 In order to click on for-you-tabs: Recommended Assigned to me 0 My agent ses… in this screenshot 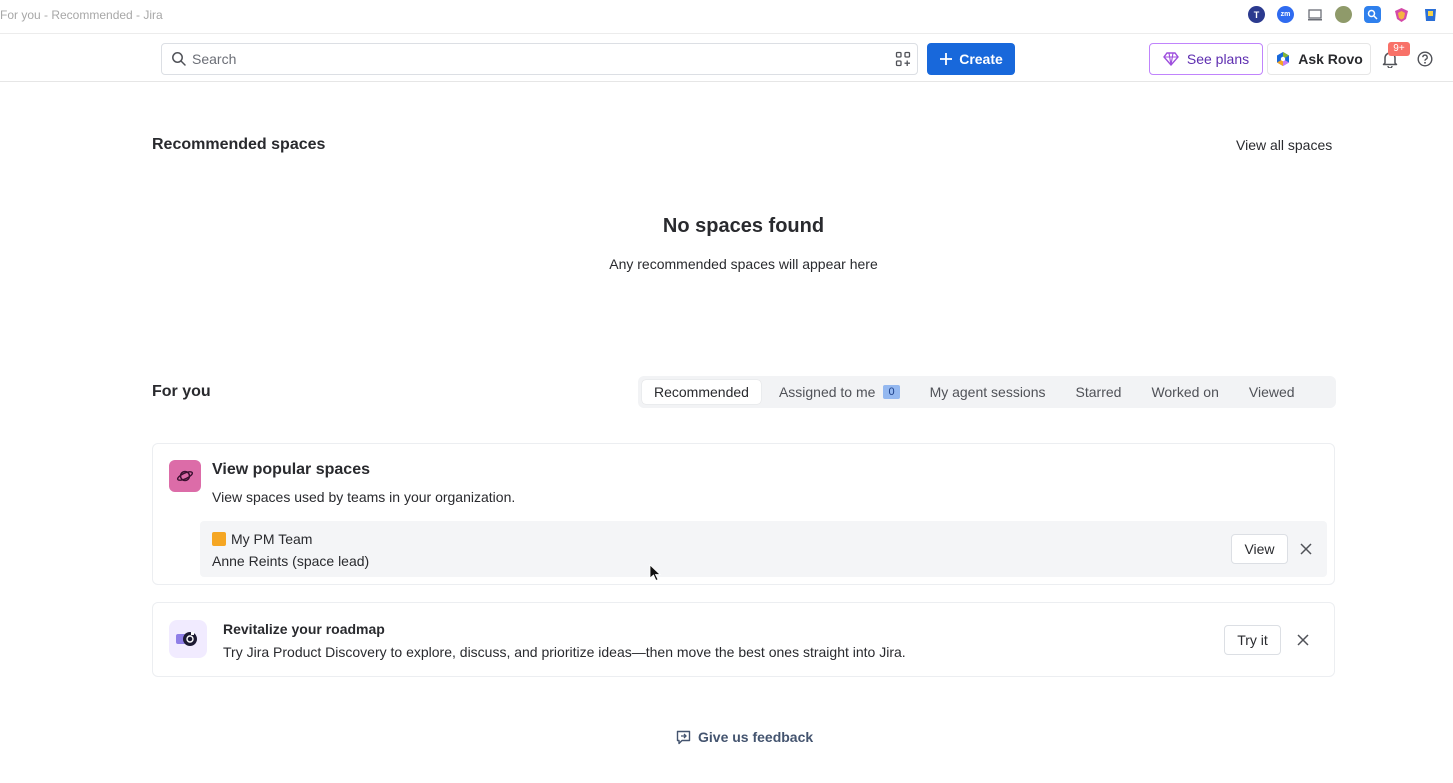, I will do `click(987, 392)`.